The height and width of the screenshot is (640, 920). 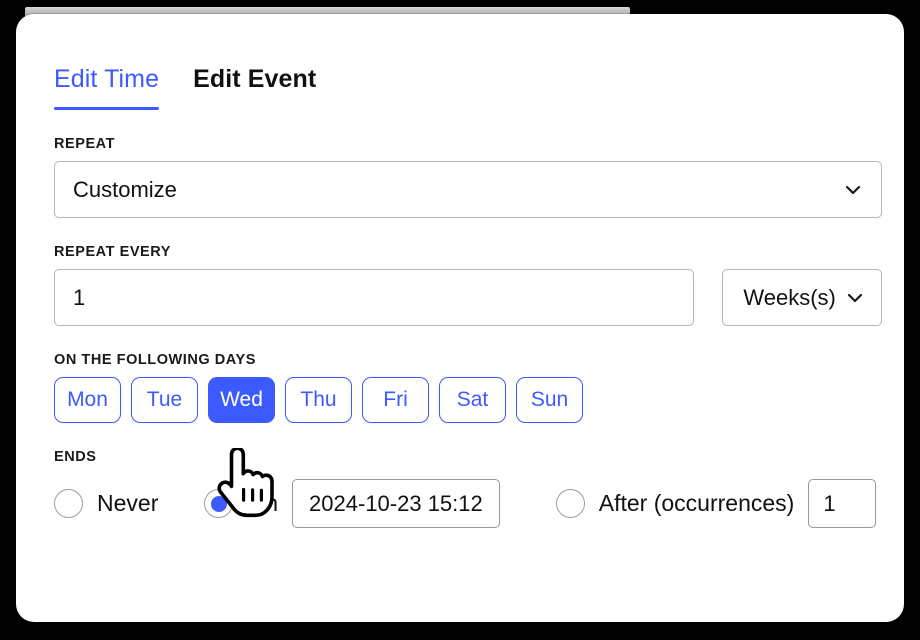 What do you see at coordinates (374, 297) in the screenshot?
I see `repeat-every-input: 1` at bounding box center [374, 297].